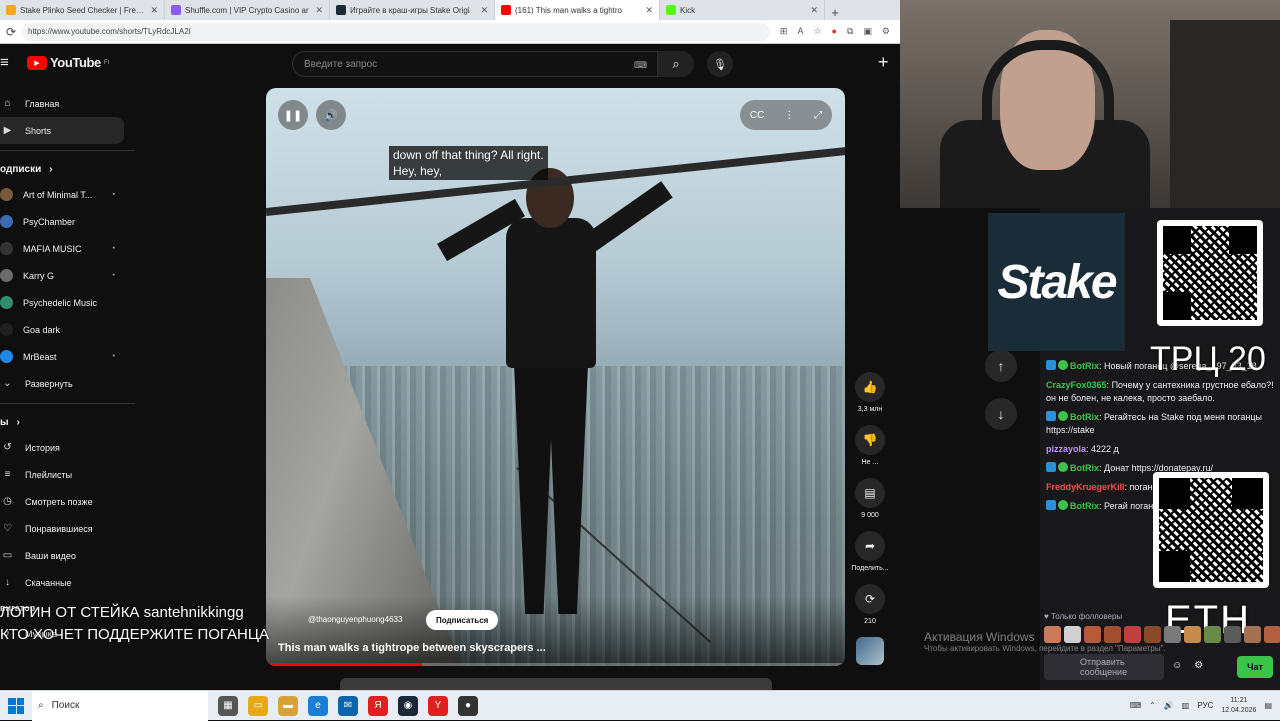 The image size is (1280, 721). What do you see at coordinates (1104, 667) in the screenshot?
I see `chat-input: Отправить сообщение` at bounding box center [1104, 667].